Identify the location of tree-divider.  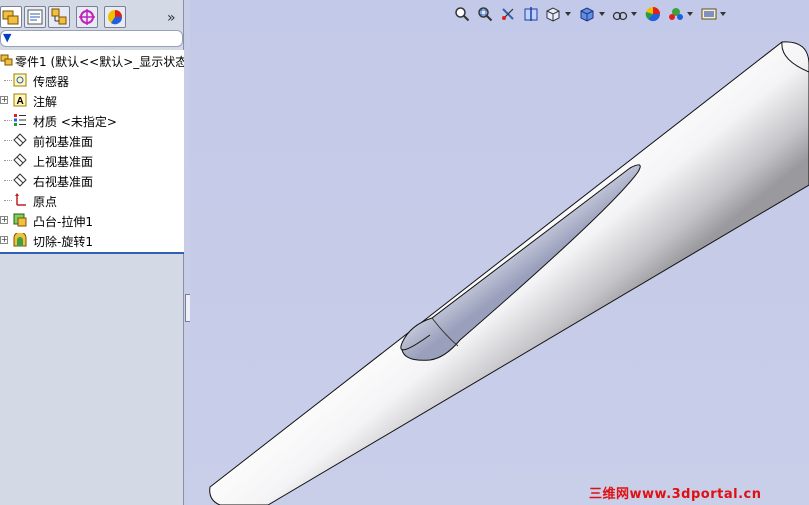
(92, 253).